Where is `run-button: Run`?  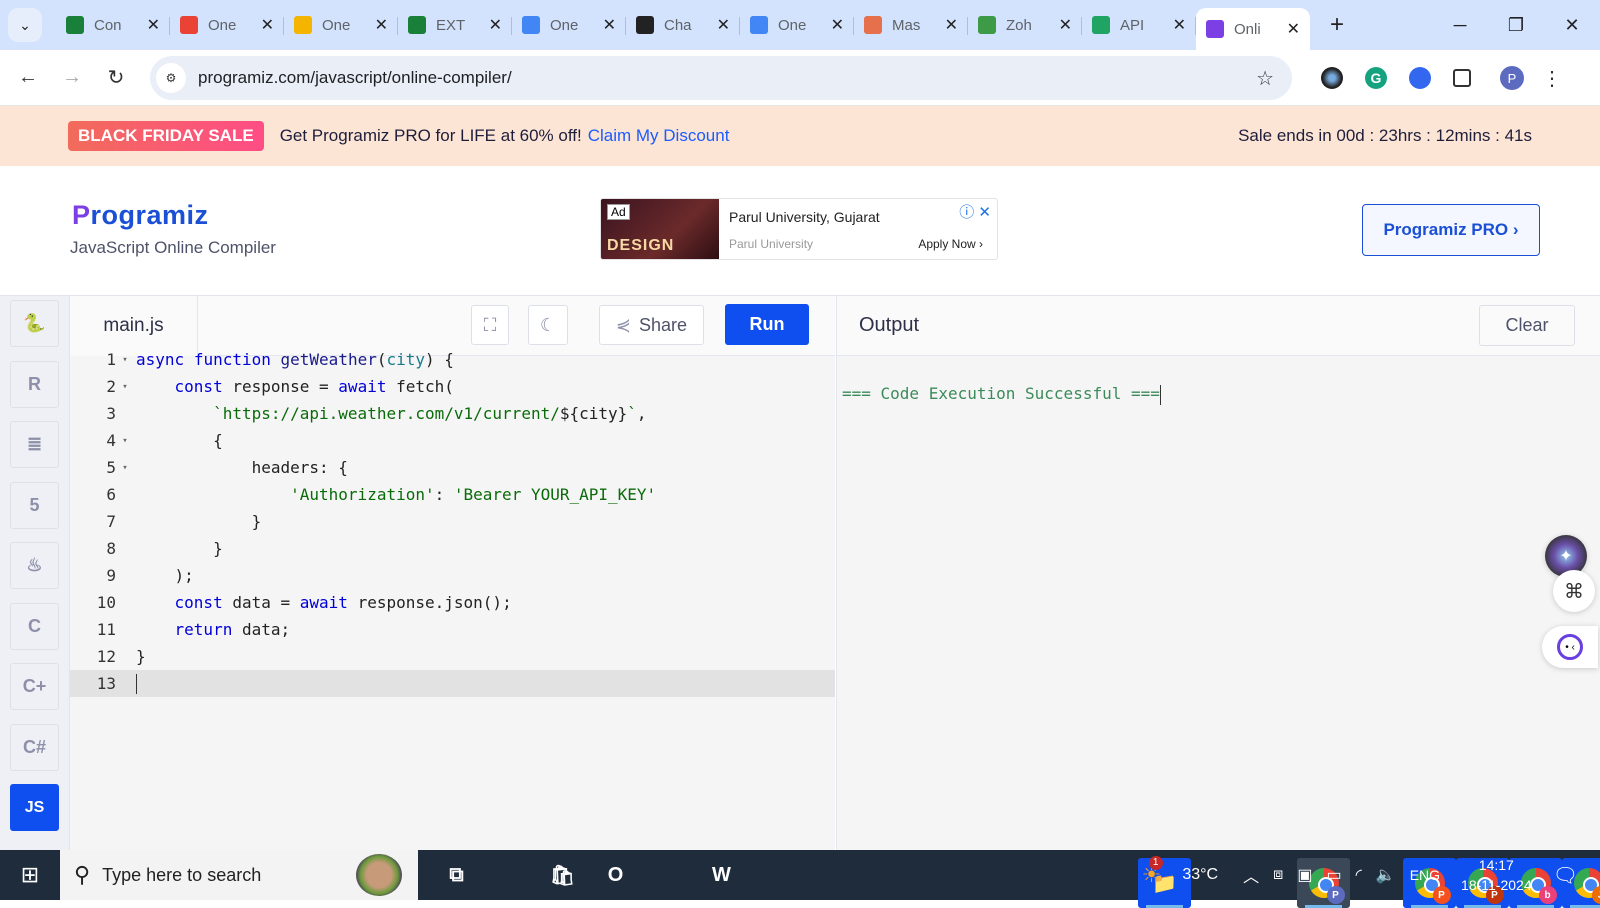 run-button: Run is located at coordinates (767, 324).